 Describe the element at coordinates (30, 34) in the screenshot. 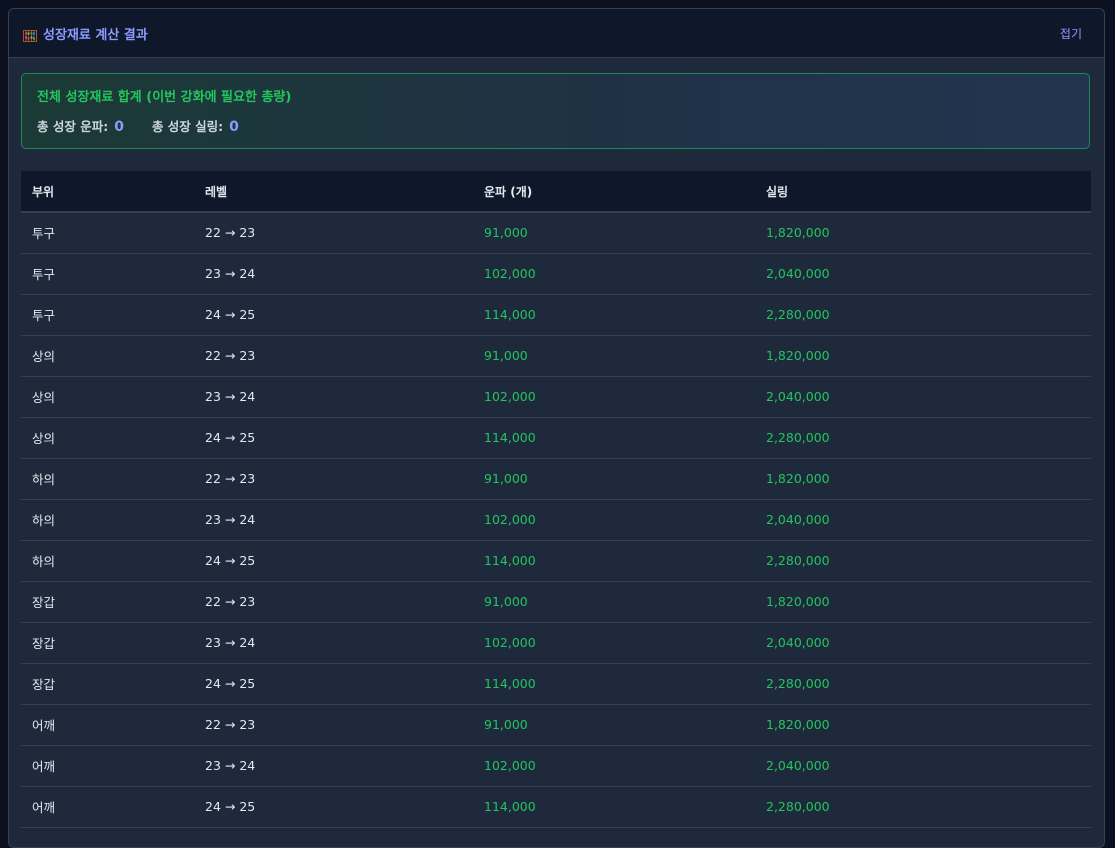

I see `abacus-icon` at that location.